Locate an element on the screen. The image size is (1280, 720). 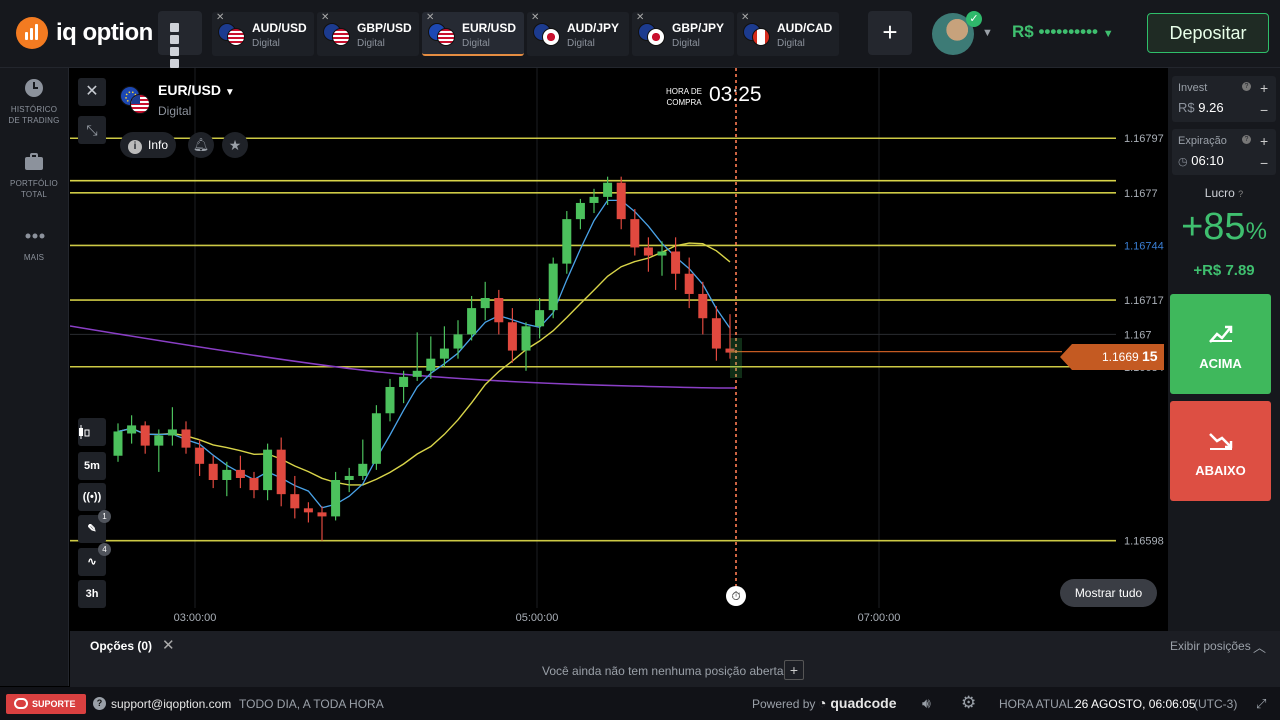
brand-logo: iq option is located at coordinates (84, 33).